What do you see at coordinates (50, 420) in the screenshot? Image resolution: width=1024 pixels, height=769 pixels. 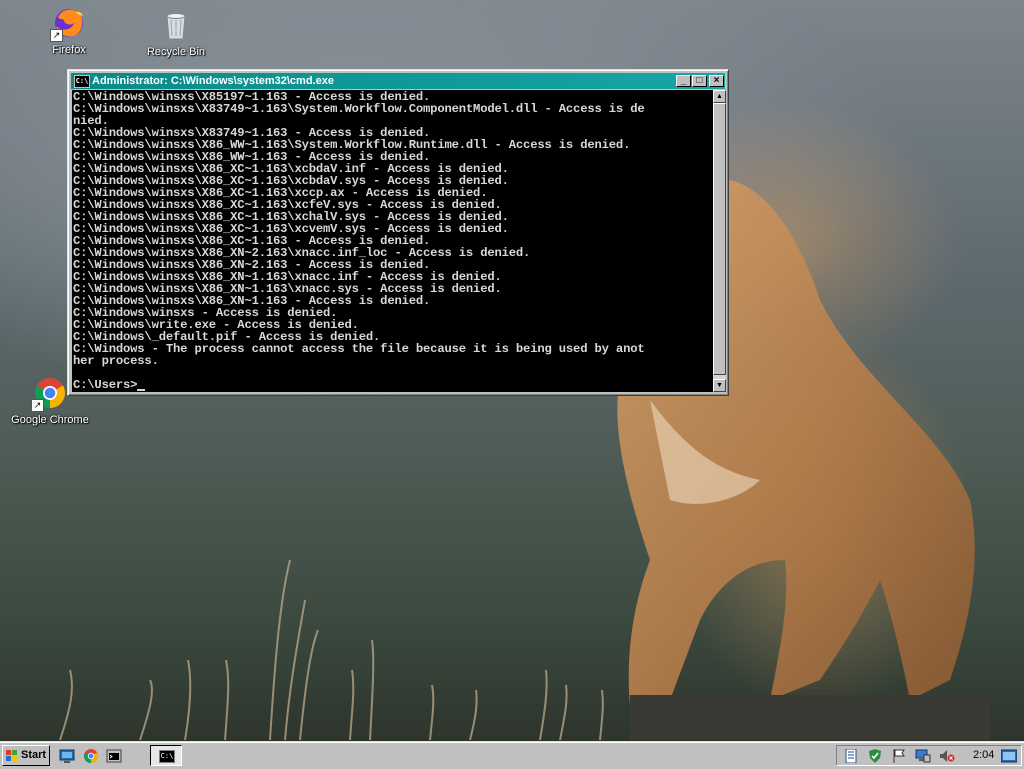 I see `desktop-icon-label: Google Chrome` at bounding box center [50, 420].